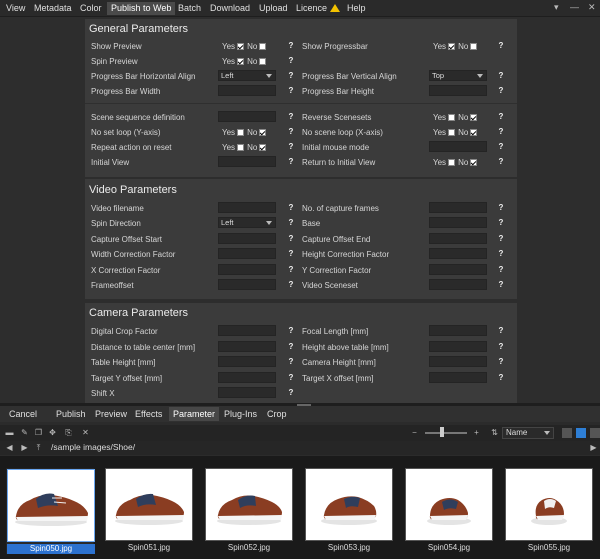 Image resolution: width=600 pixels, height=559 pixels. I want to click on menu-download: Download, so click(230, 8).